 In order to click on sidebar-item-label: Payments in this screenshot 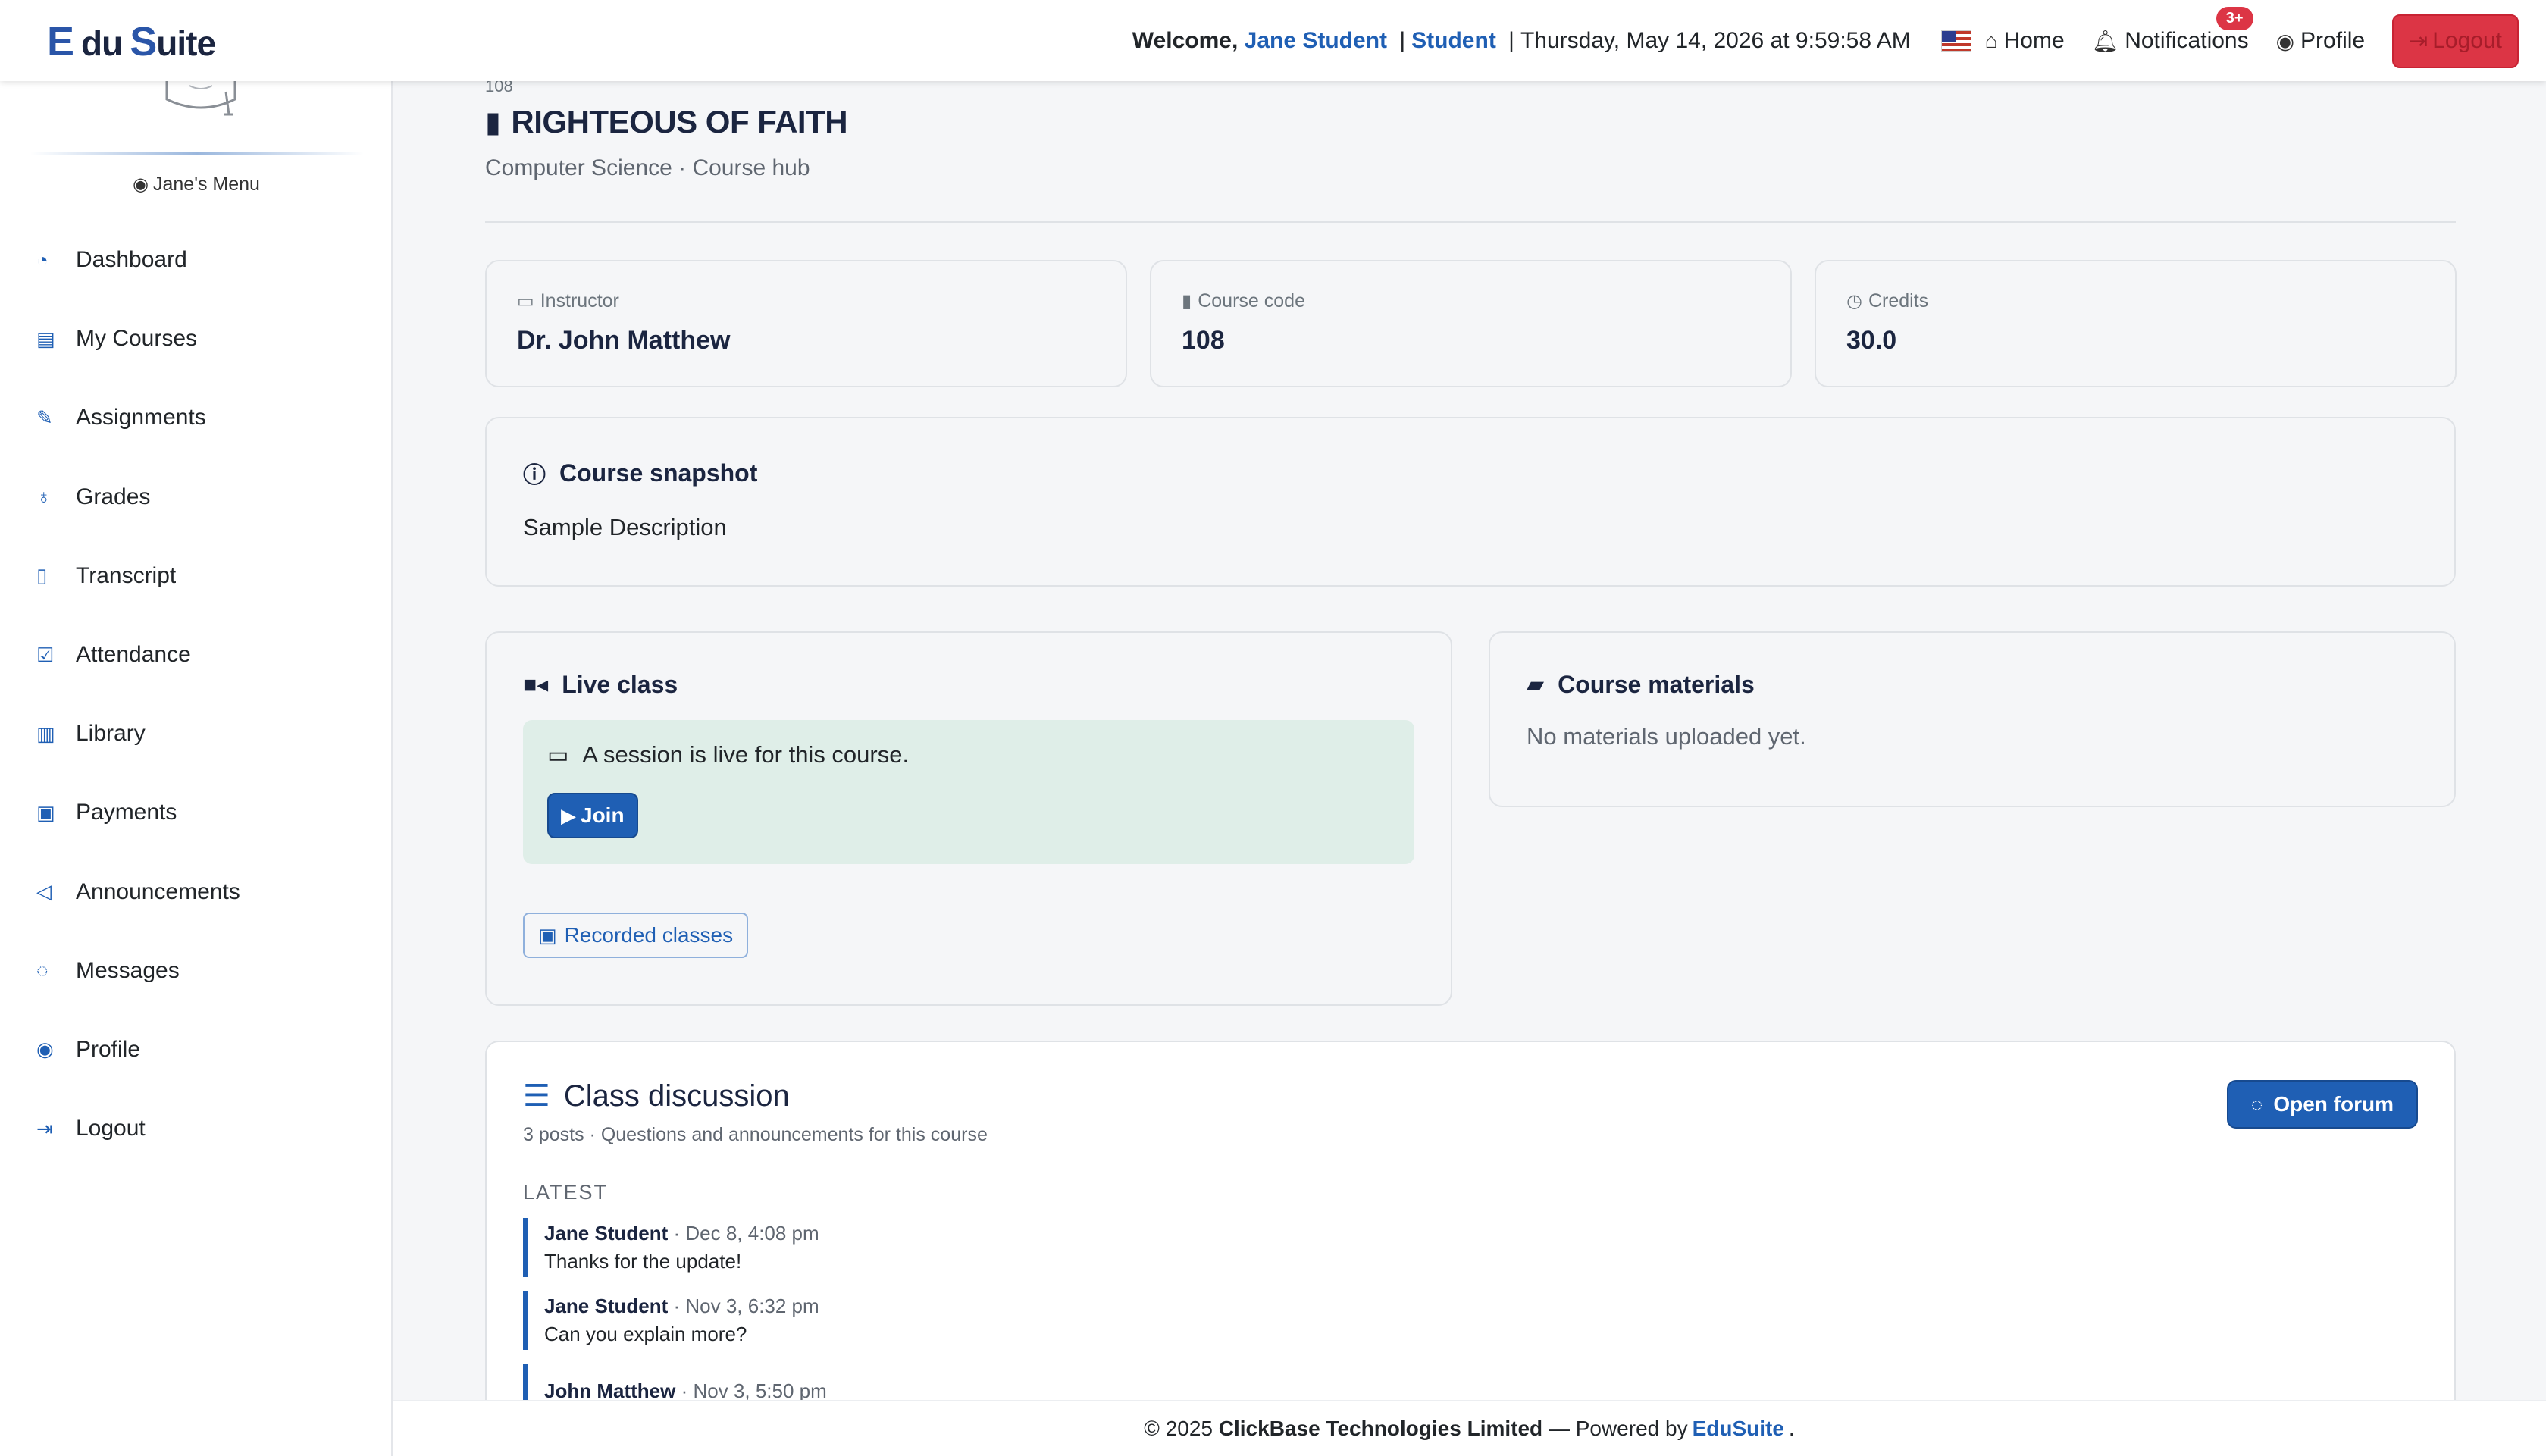, I will do `click(126, 812)`.